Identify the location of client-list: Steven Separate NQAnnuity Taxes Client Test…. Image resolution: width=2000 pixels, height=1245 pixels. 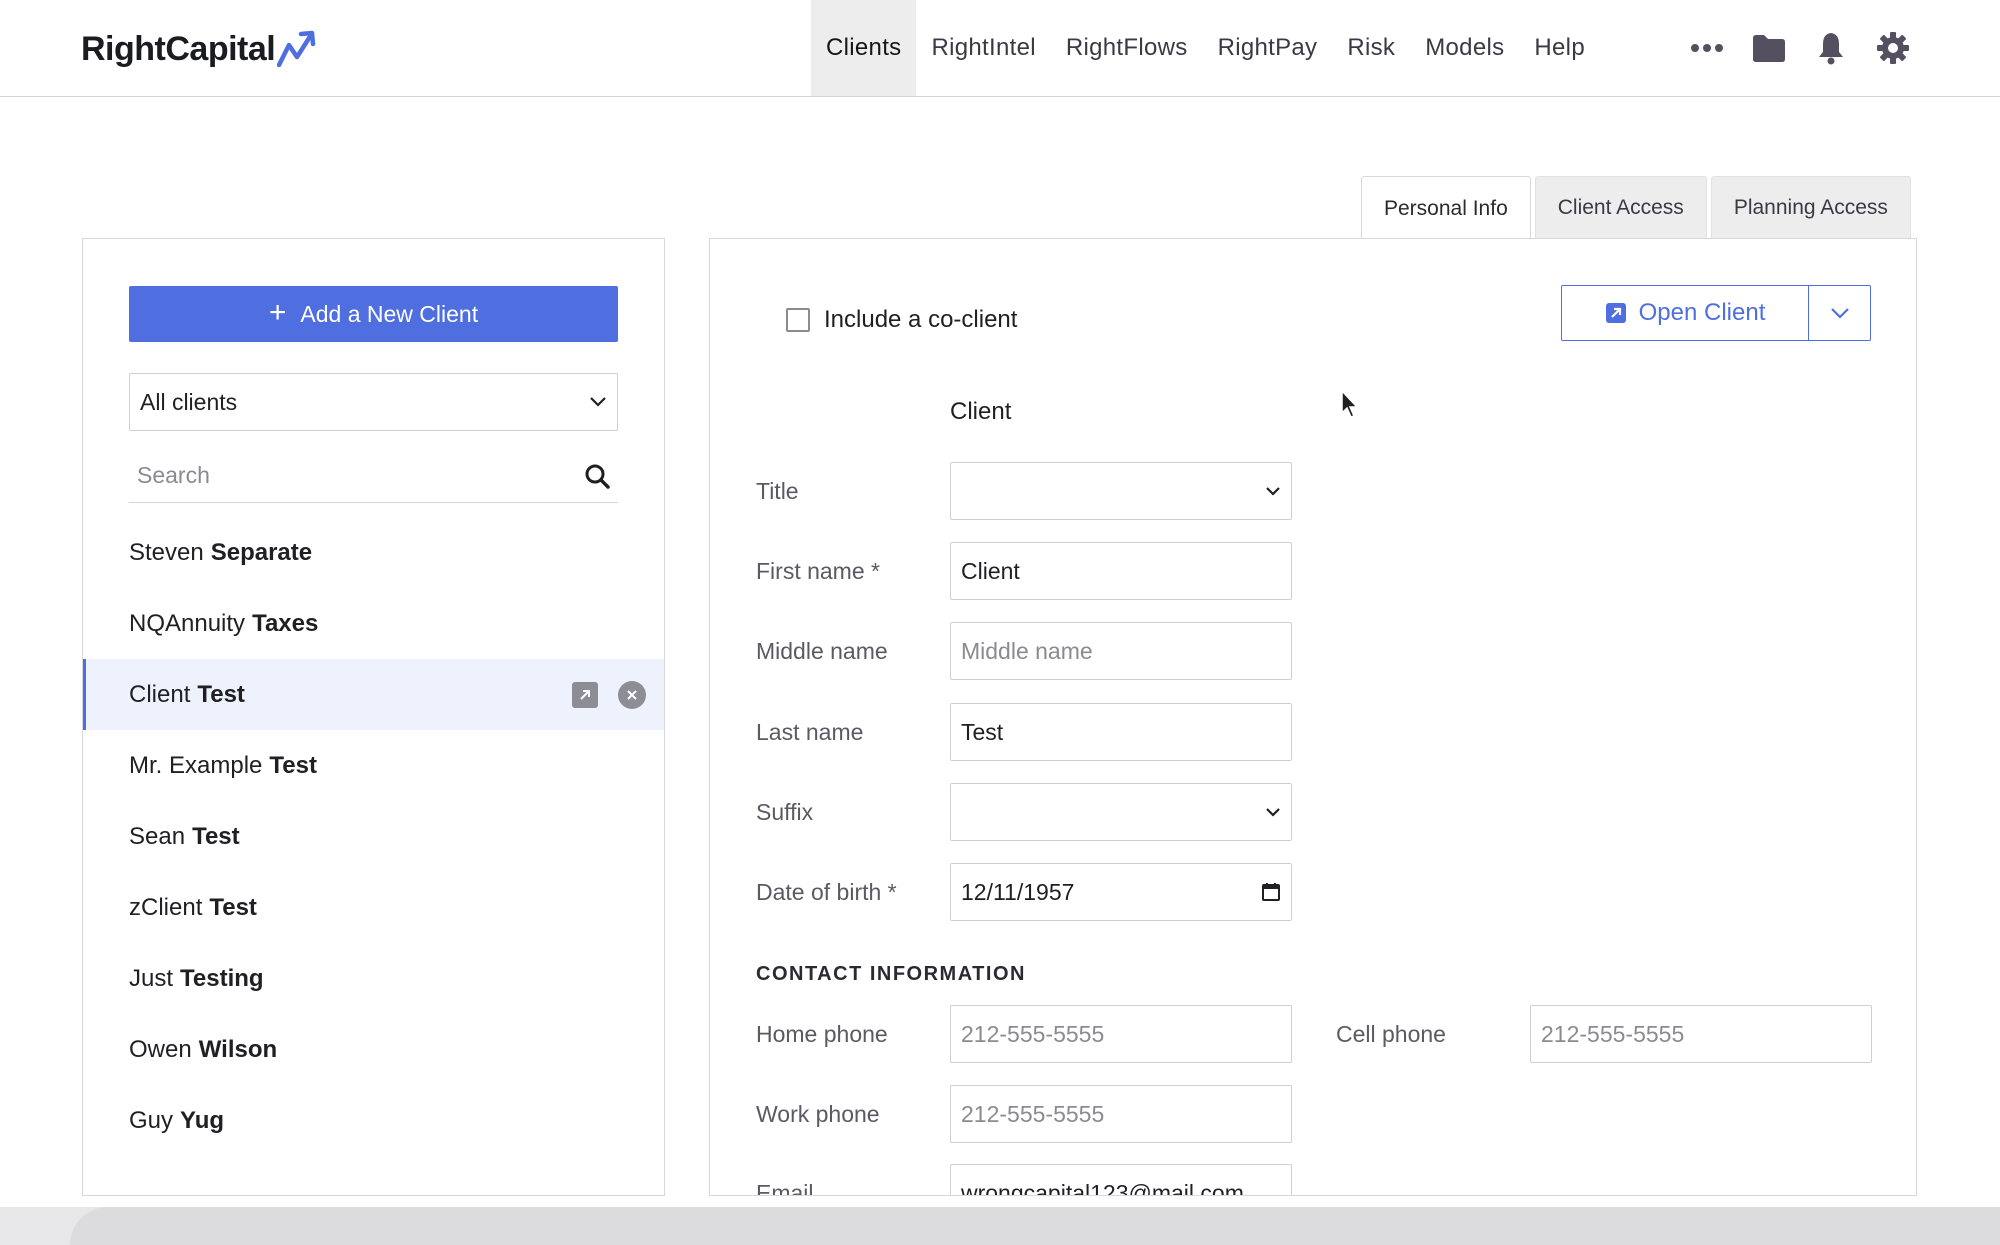
(373, 836).